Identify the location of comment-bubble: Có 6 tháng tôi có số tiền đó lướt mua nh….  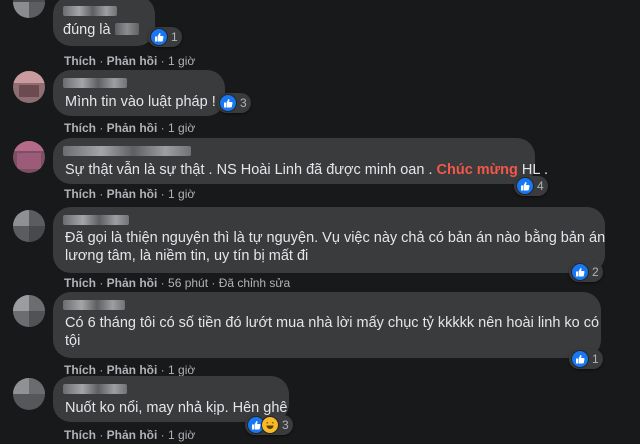
(327, 325).